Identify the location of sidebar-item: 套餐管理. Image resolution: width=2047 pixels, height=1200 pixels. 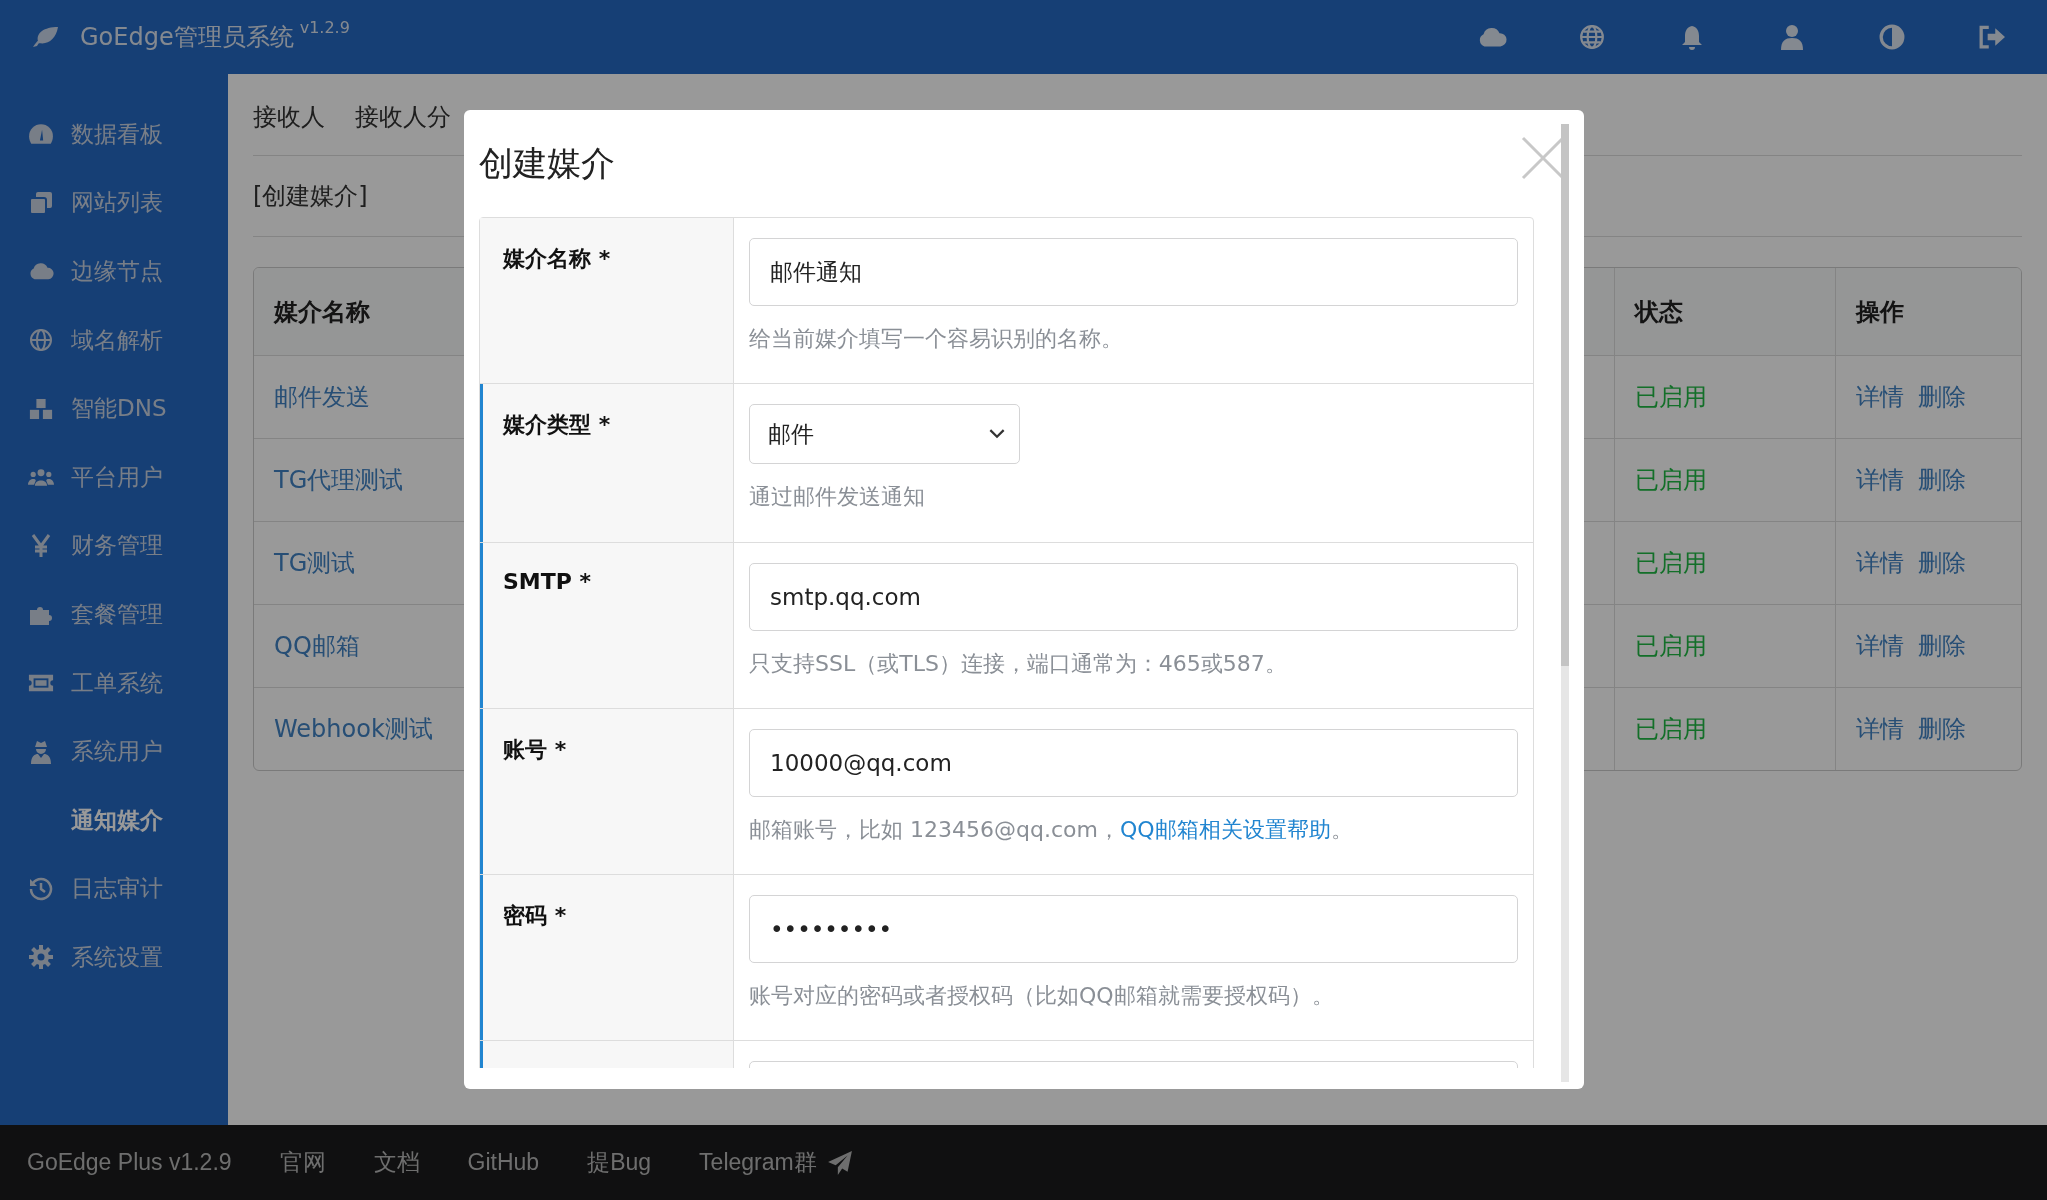
(114, 614).